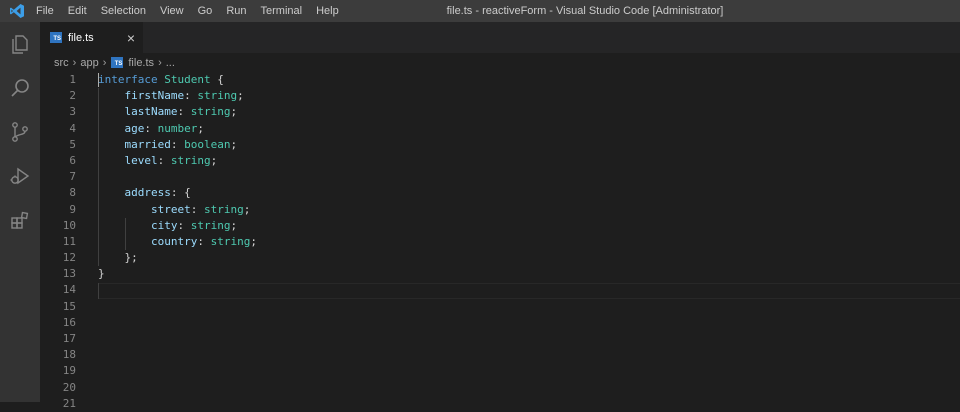  What do you see at coordinates (91, 37) in the screenshot?
I see `tab-file-ts: TS file.ts ×` at bounding box center [91, 37].